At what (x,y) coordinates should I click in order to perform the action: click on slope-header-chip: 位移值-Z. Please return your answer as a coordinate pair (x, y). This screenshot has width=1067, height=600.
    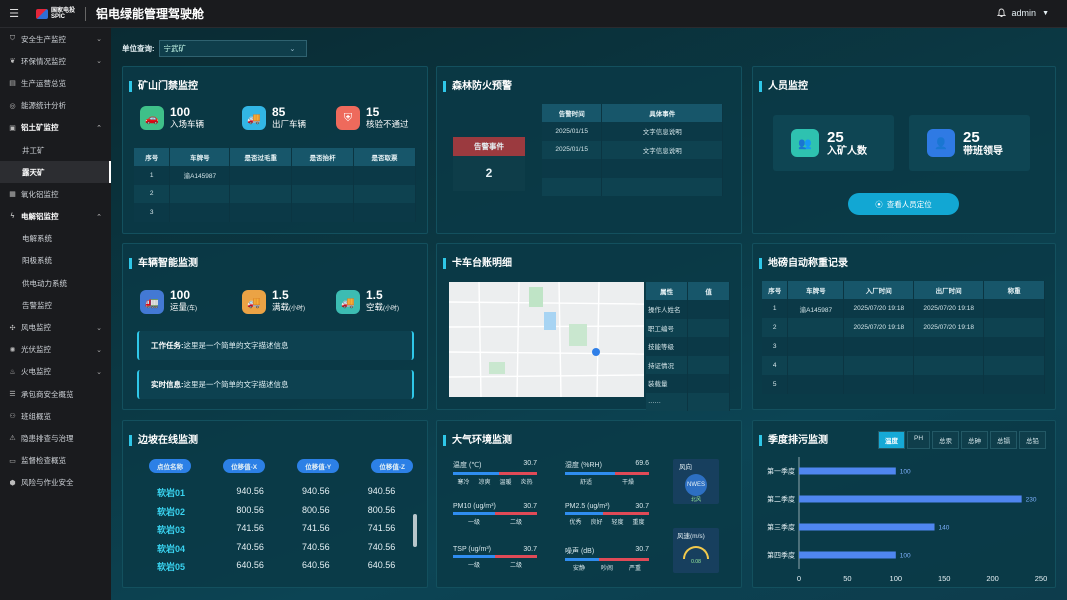
    Looking at the image, I should click on (392, 466).